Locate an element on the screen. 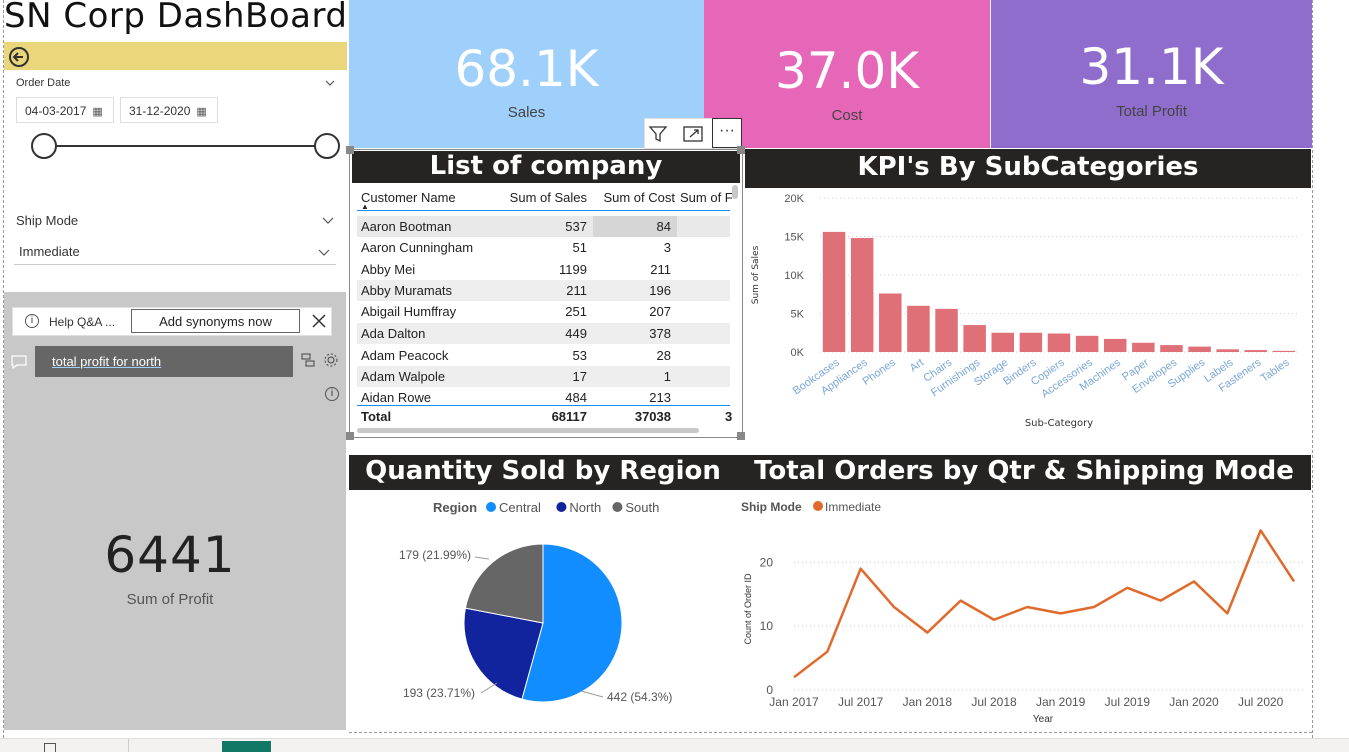 The image size is (1349, 752). series-line is located at coordinates (1044, 604).